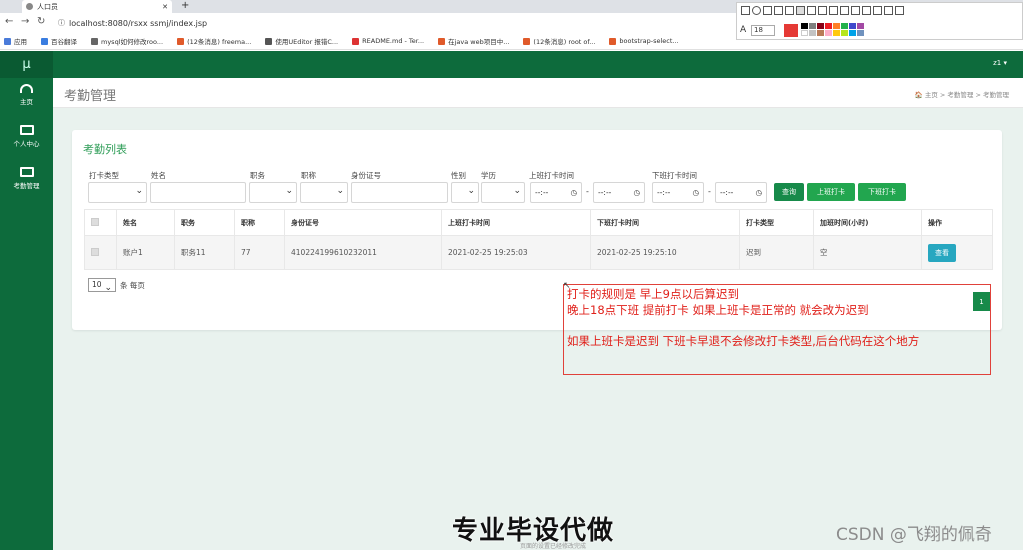 The height and width of the screenshot is (550, 1023). I want to click on done-icon, so click(899, 10).